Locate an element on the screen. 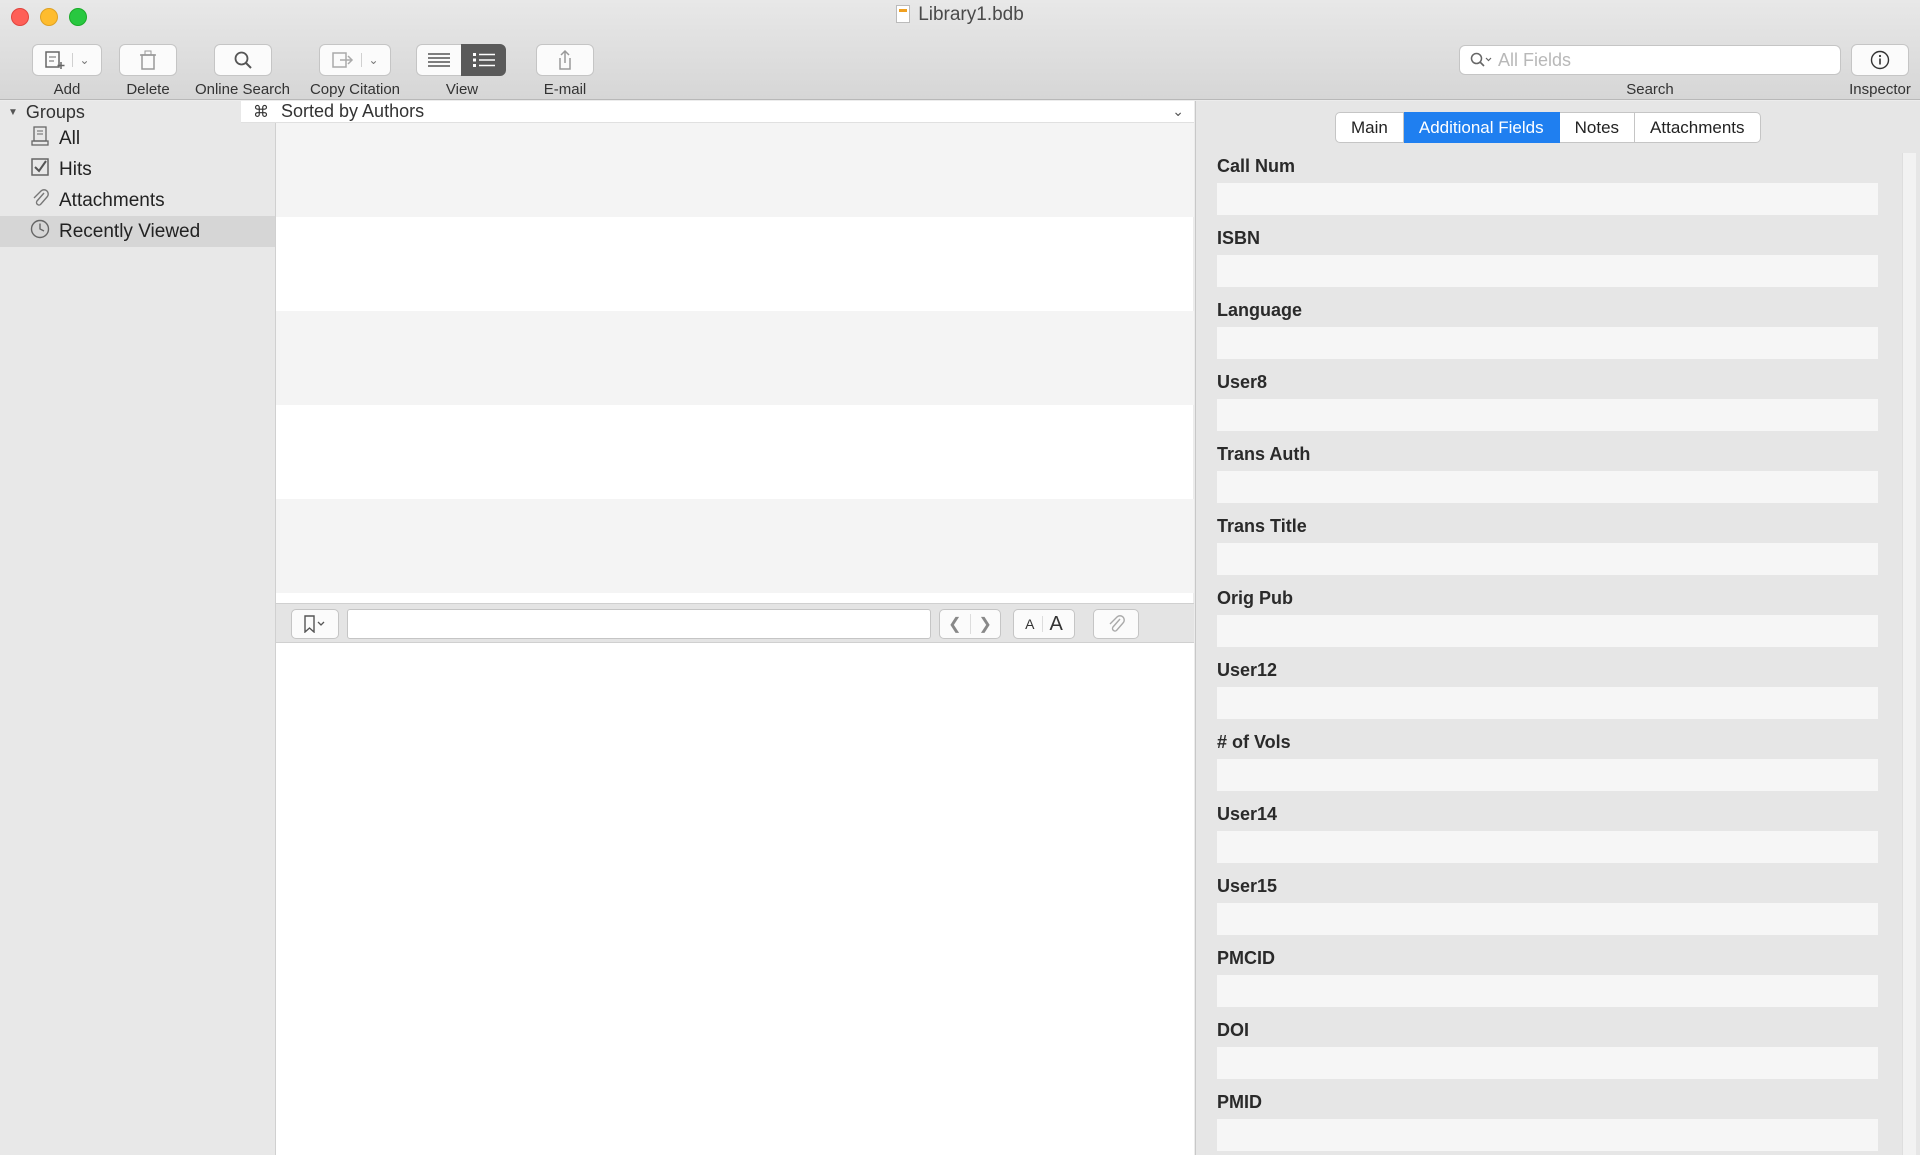 The width and height of the screenshot is (1920, 1155). checkbox-icon is located at coordinates (40, 169).